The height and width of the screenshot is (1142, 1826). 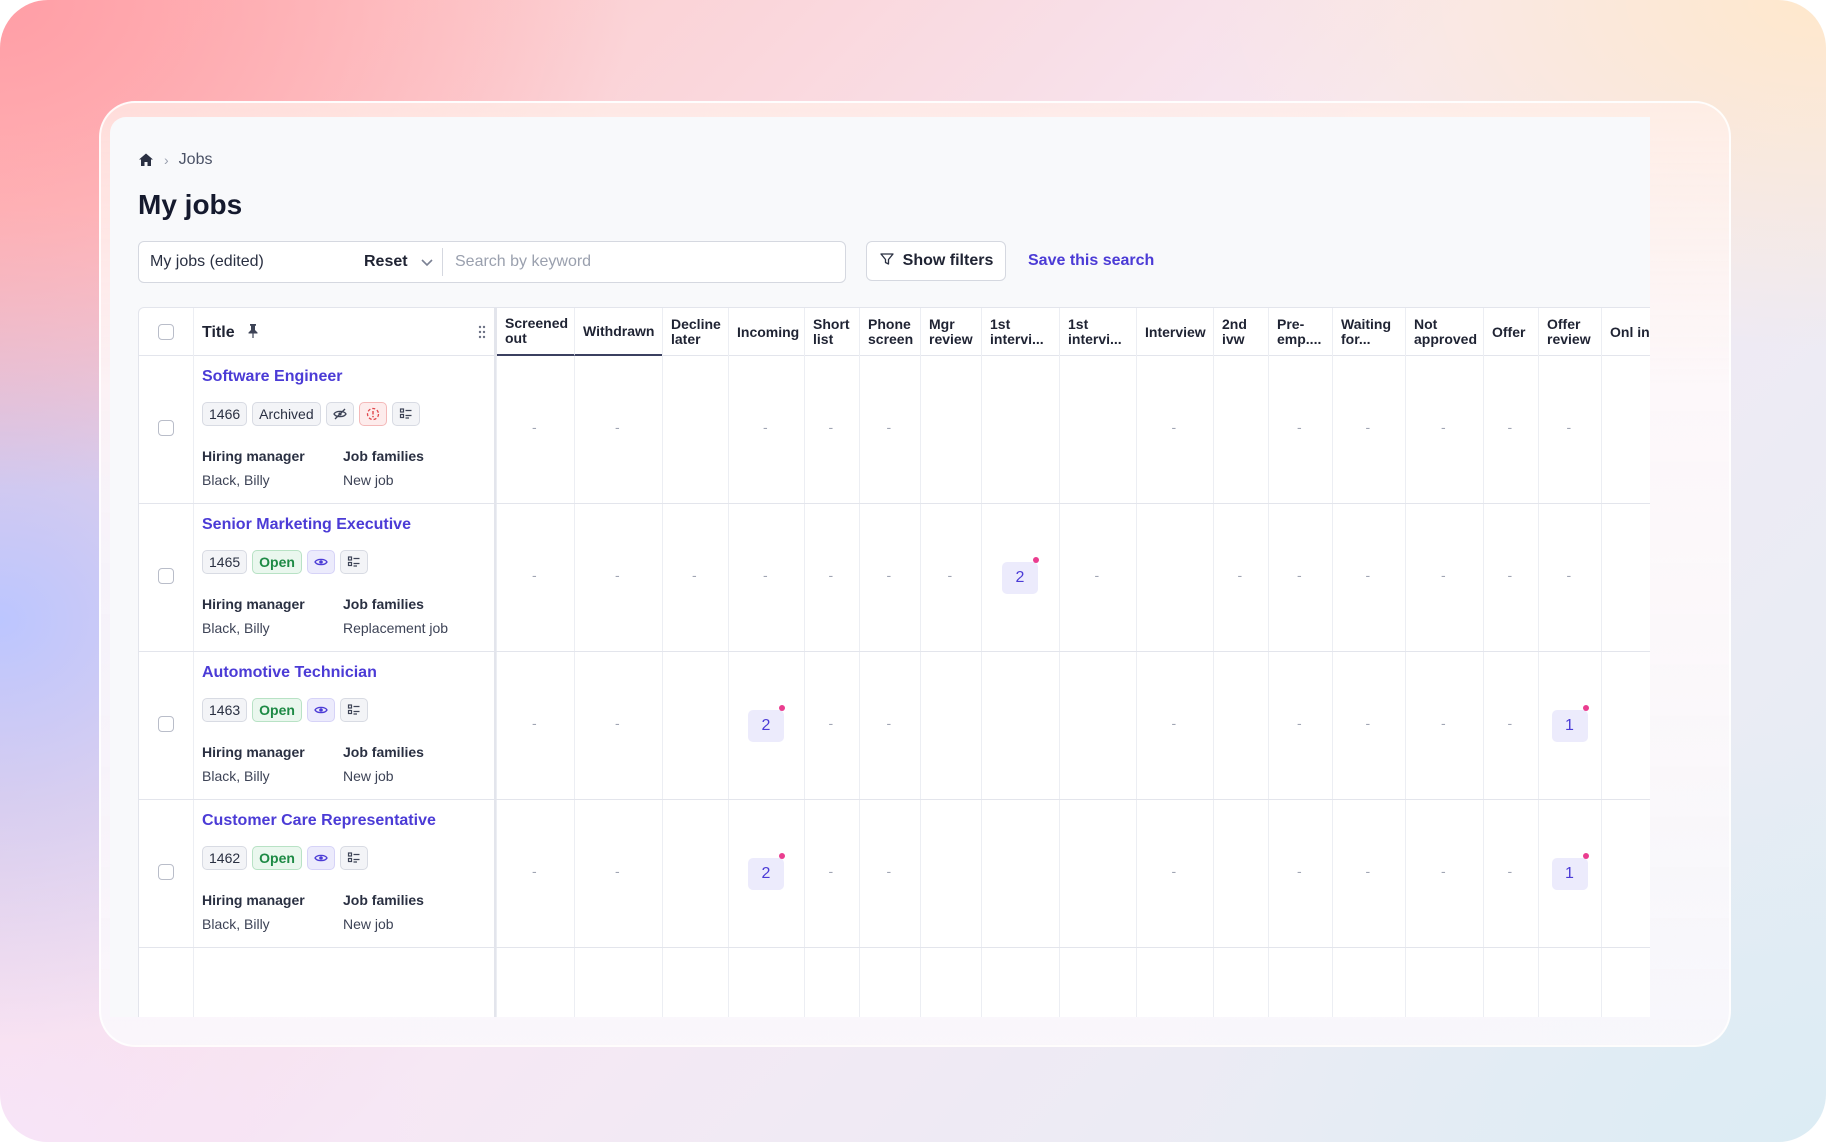 I want to click on job-id-badge: 1463, so click(x=225, y=710).